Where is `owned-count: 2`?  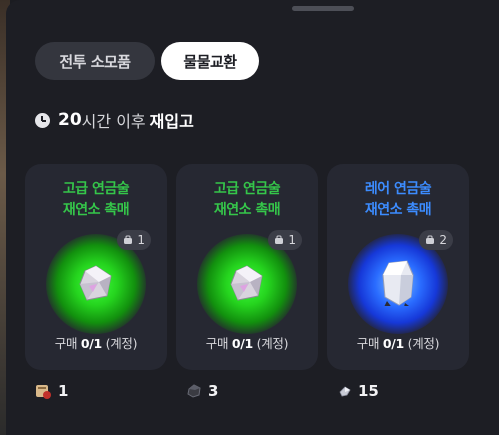
owned-count: 2 is located at coordinates (443, 240).